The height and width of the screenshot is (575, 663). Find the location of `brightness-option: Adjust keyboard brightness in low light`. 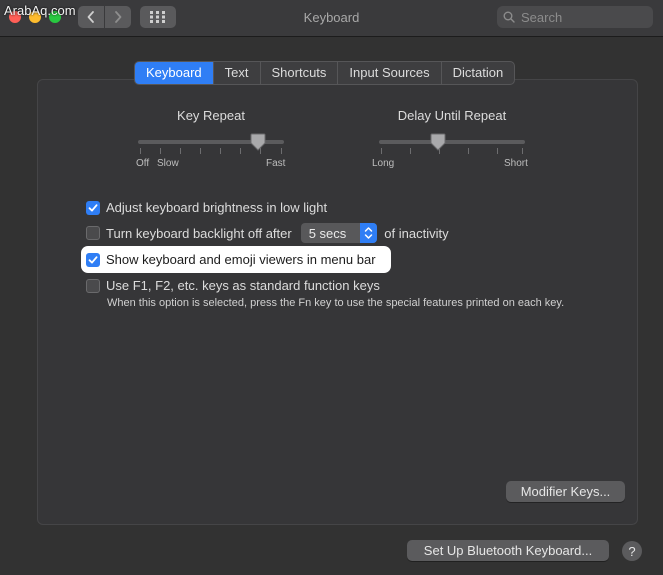

brightness-option: Adjust keyboard brightness in low light is located at coordinates (206, 207).